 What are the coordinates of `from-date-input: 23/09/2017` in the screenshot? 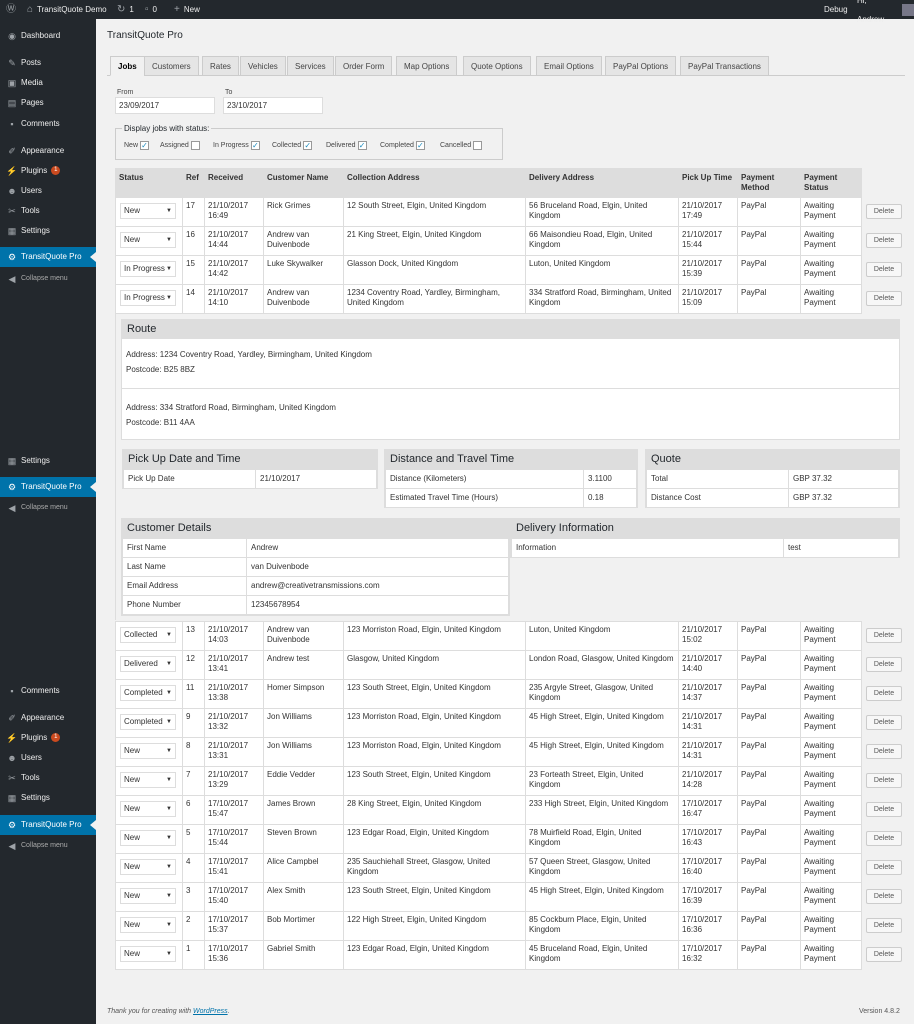 It's located at (165, 105).